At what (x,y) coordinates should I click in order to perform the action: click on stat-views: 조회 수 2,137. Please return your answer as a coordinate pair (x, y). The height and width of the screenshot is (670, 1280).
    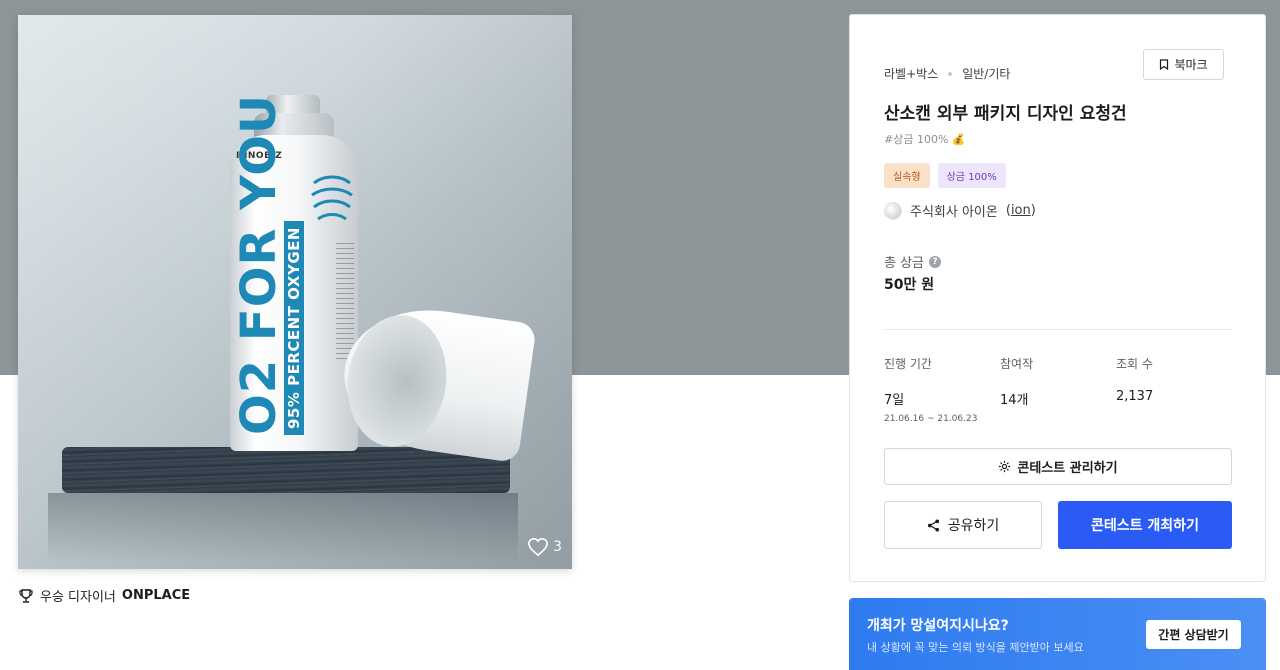
    Looking at the image, I should click on (1134, 379).